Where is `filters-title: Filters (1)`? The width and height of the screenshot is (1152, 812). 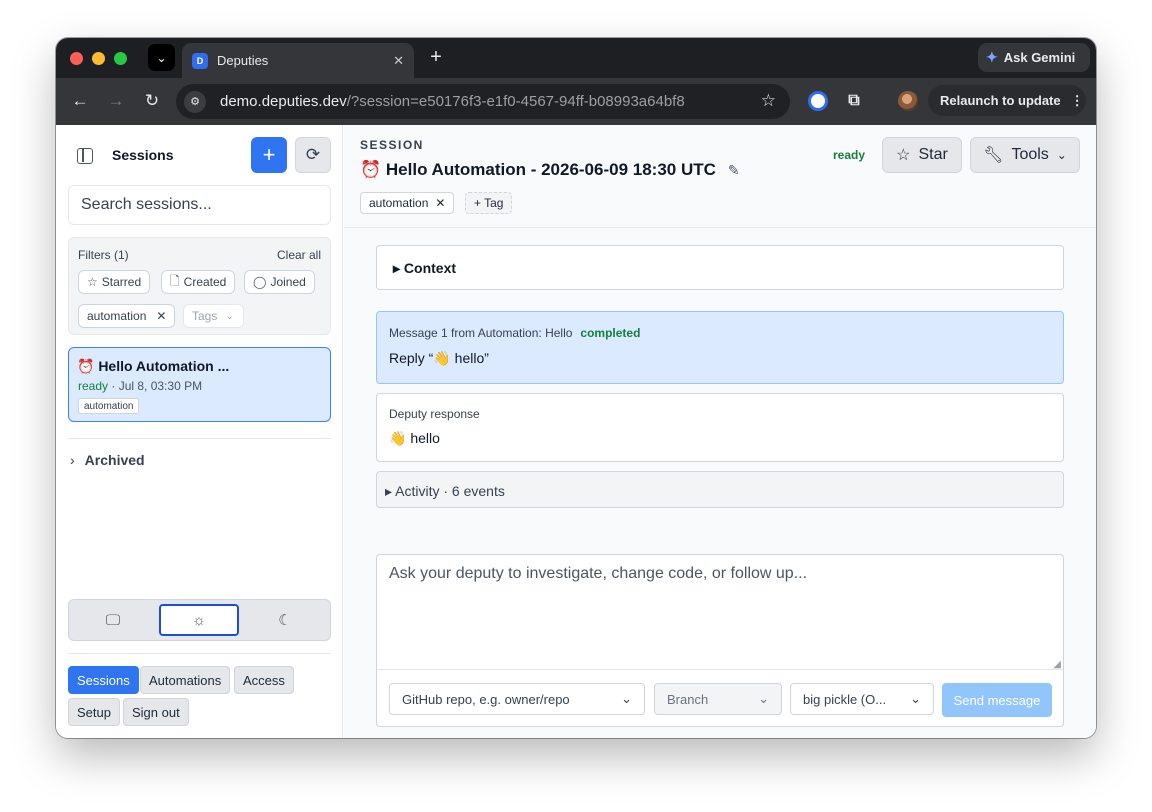 filters-title: Filters (1) is located at coordinates (103, 255).